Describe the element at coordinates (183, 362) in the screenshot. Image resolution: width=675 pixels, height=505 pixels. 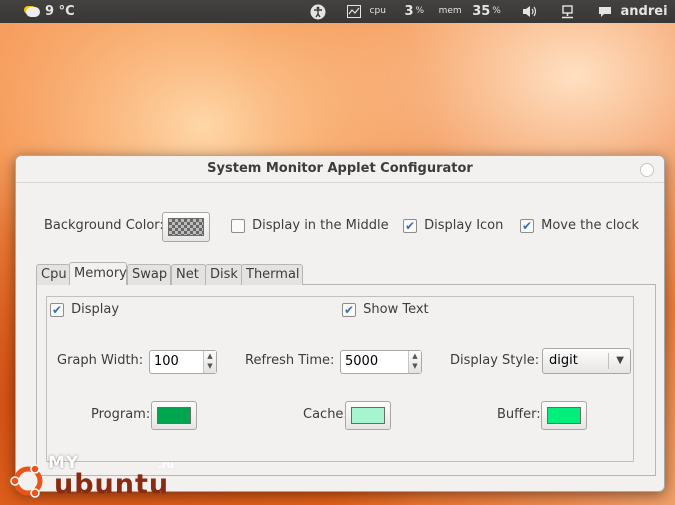
I see `graph-width-spinner: 100 ▲ ▼` at that location.